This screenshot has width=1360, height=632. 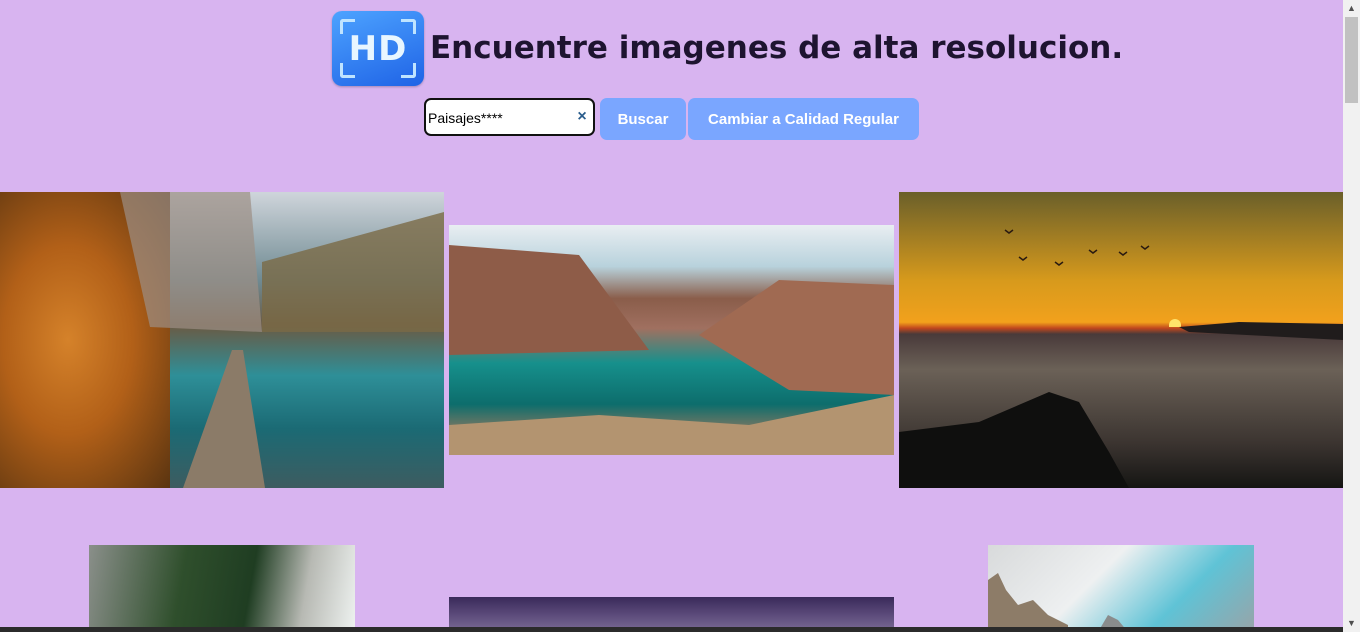 What do you see at coordinates (671, 350) in the screenshot?
I see `fjord-drawing` at bounding box center [671, 350].